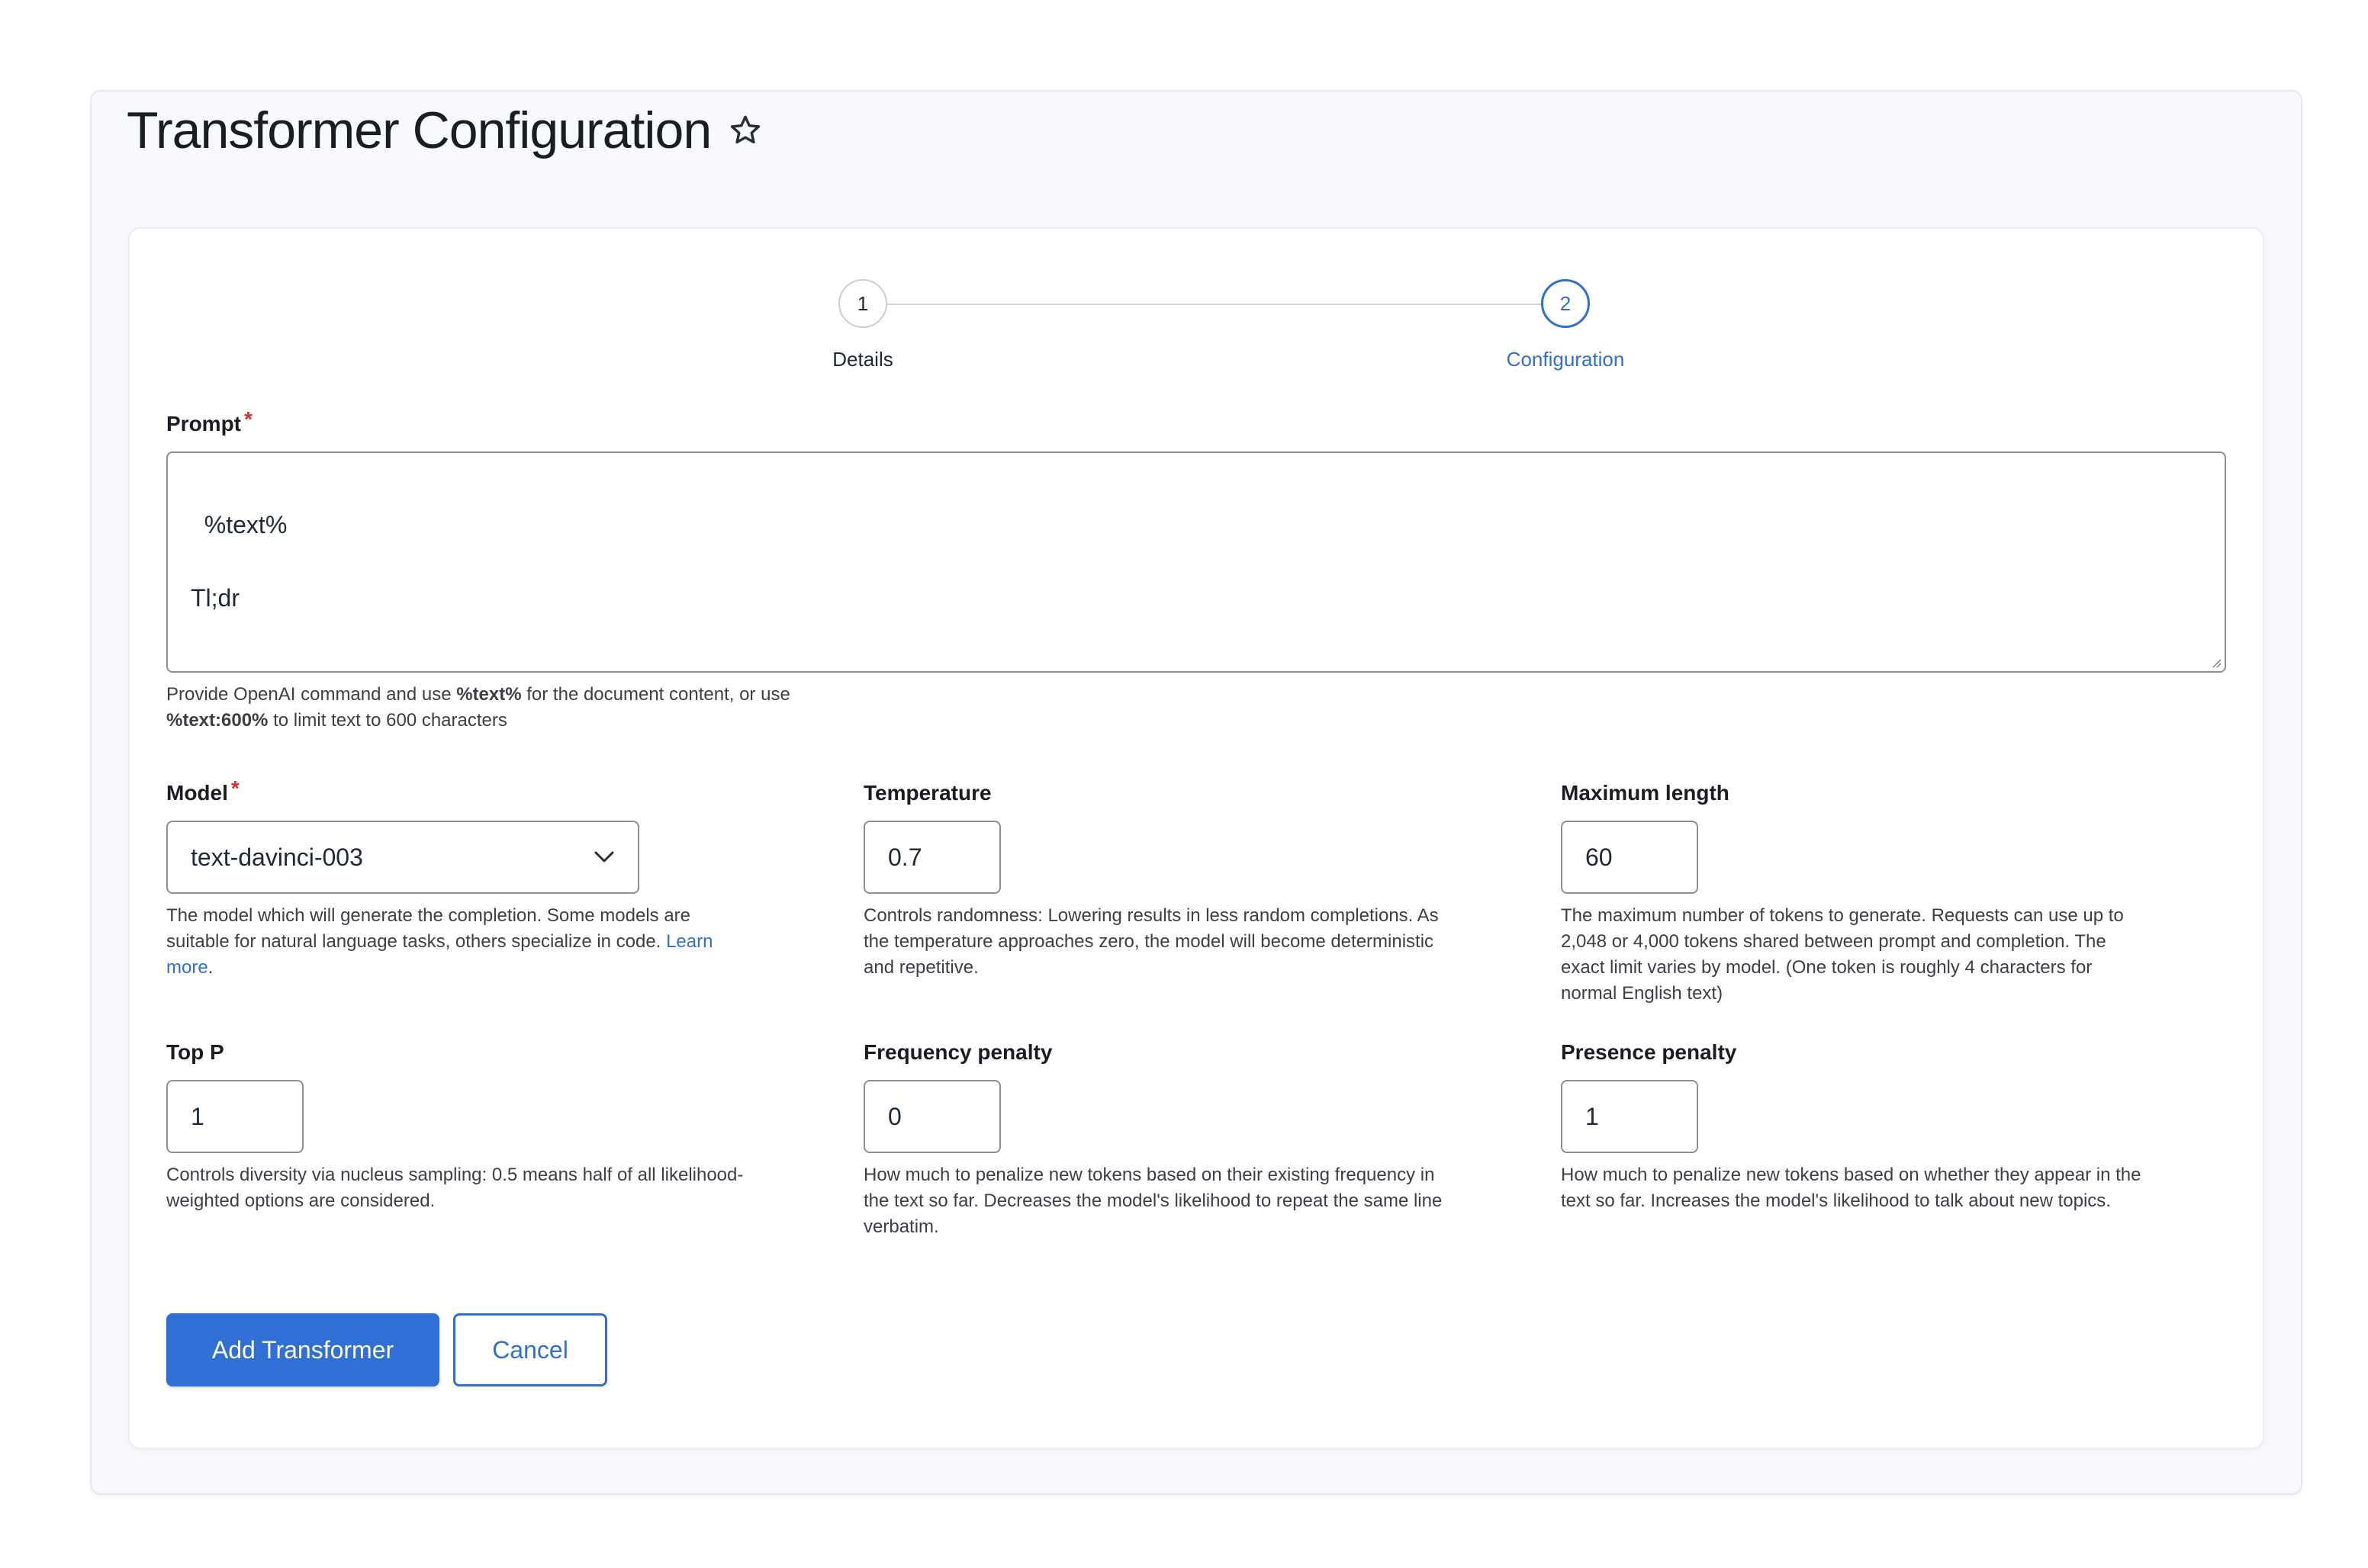 Image resolution: width=2368 pixels, height=1568 pixels. What do you see at coordinates (745, 130) in the screenshot?
I see `star-icon` at bounding box center [745, 130].